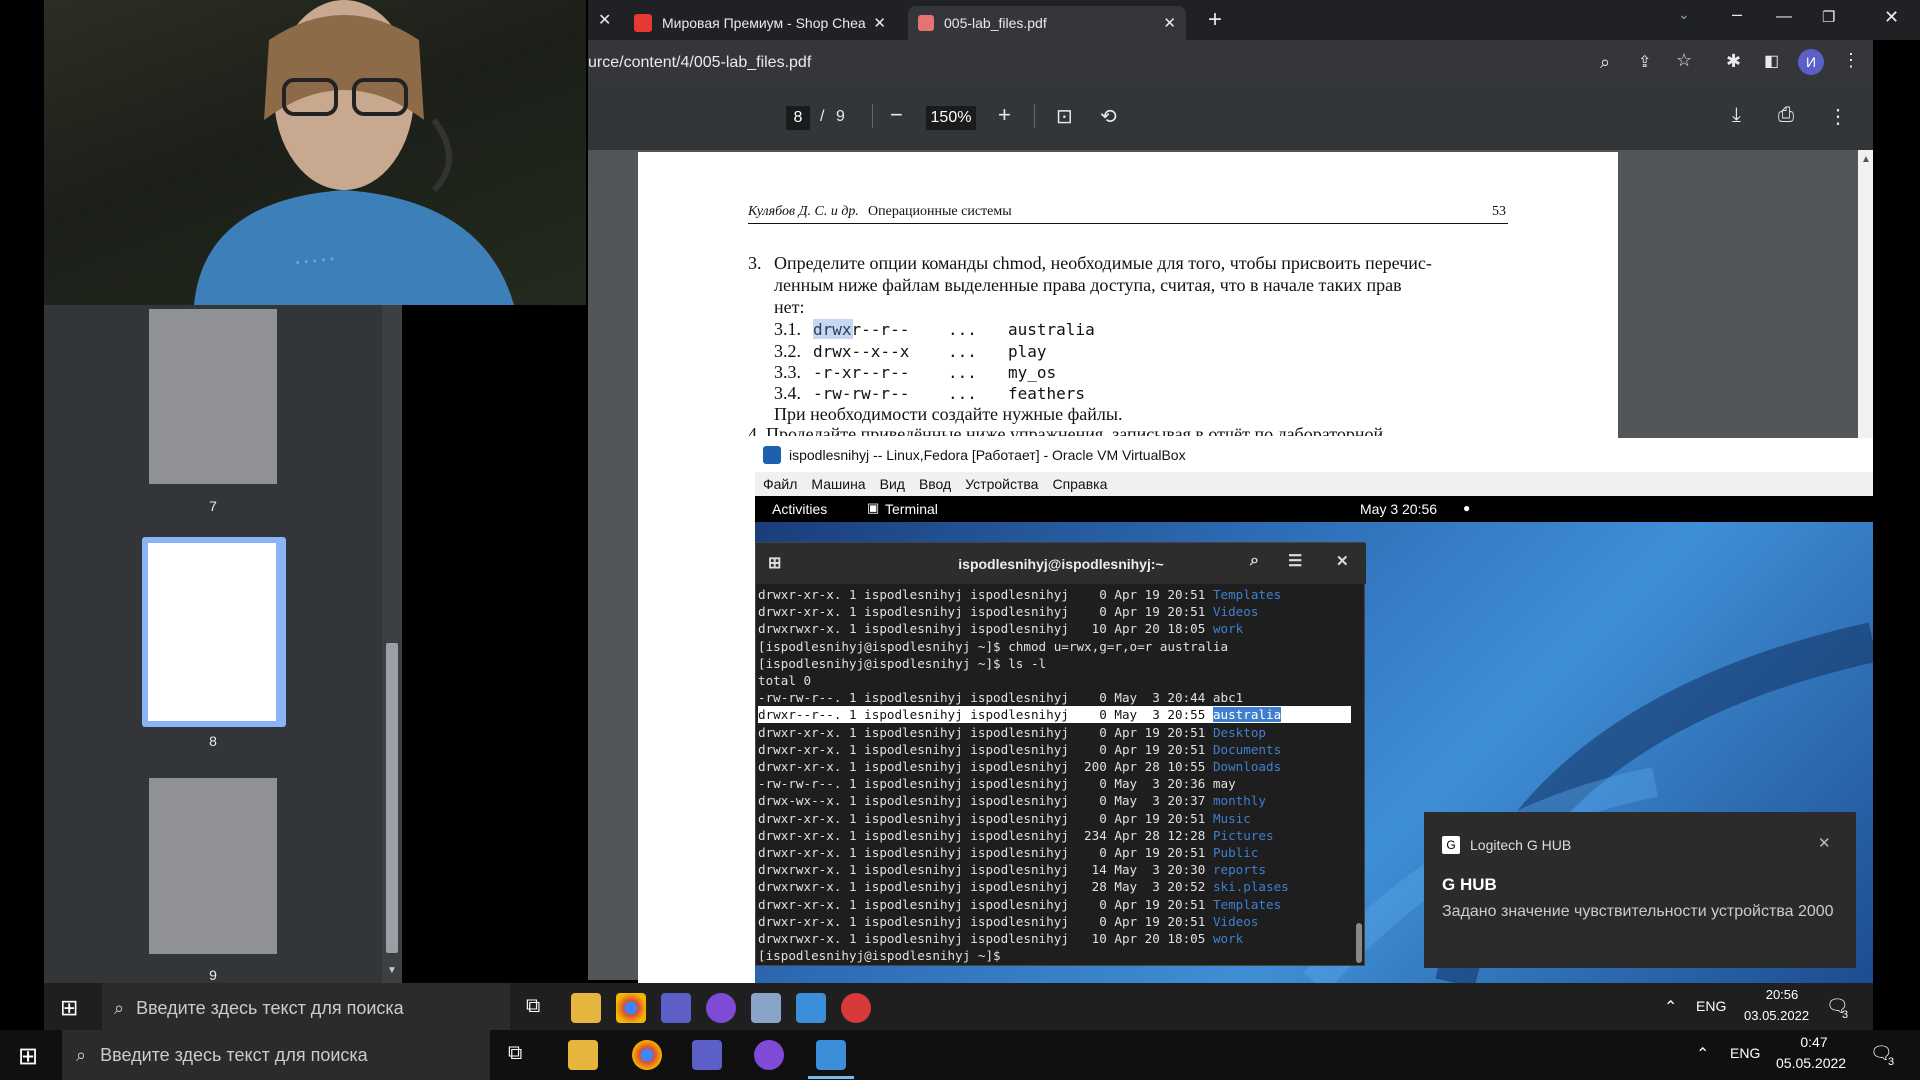  I want to click on page-number-input: 8, so click(798, 118).